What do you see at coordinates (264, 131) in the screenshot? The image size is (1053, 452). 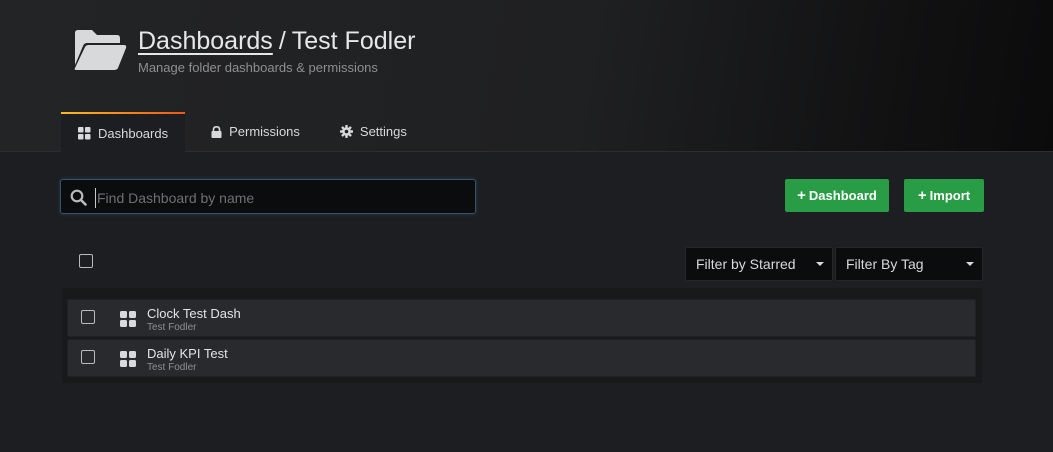 I see `tab-permissions-label: Permissions` at bounding box center [264, 131].